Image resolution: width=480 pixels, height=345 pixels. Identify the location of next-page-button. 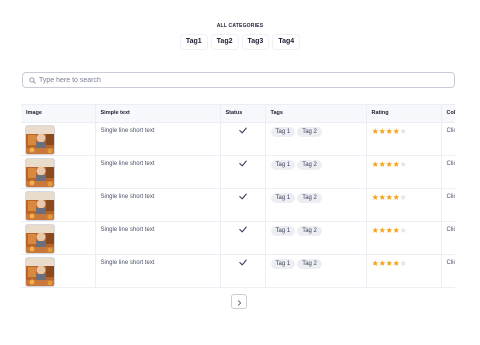
(239, 301).